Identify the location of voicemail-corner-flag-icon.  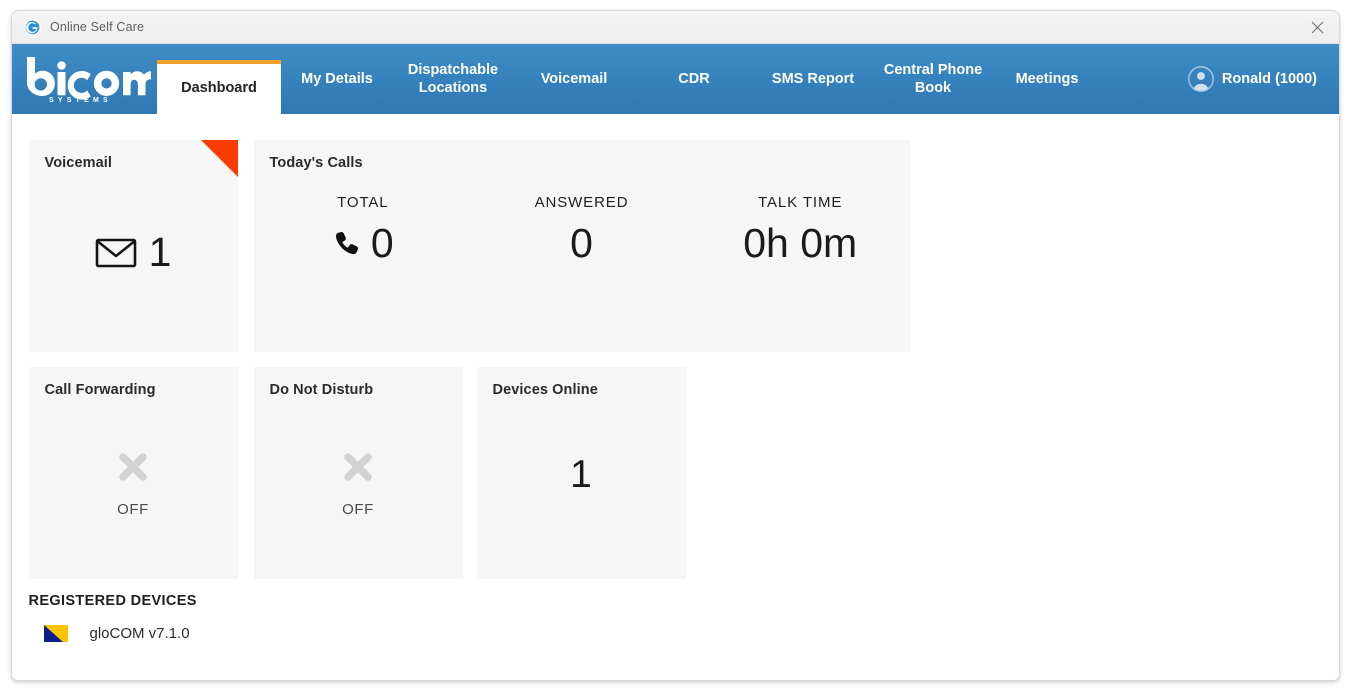
(219, 158).